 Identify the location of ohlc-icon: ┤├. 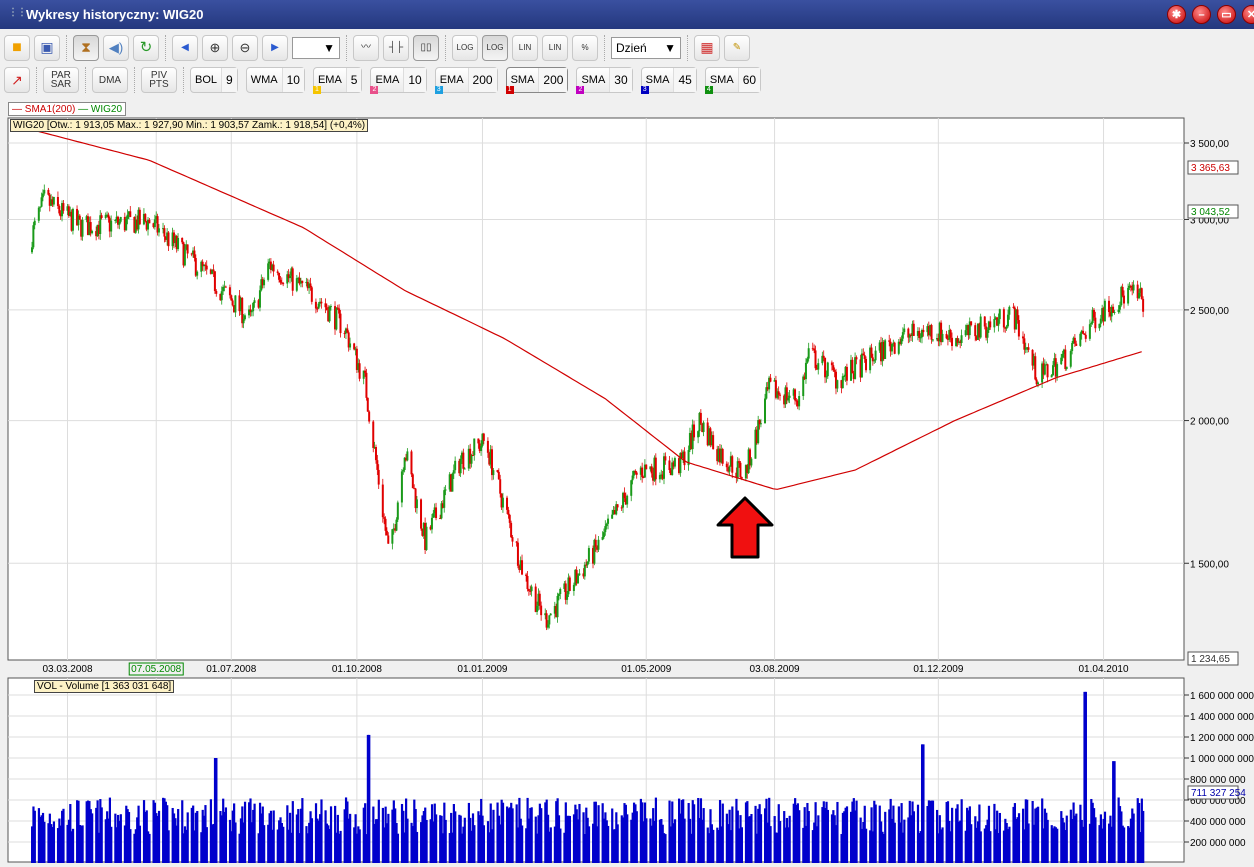
(396, 47).